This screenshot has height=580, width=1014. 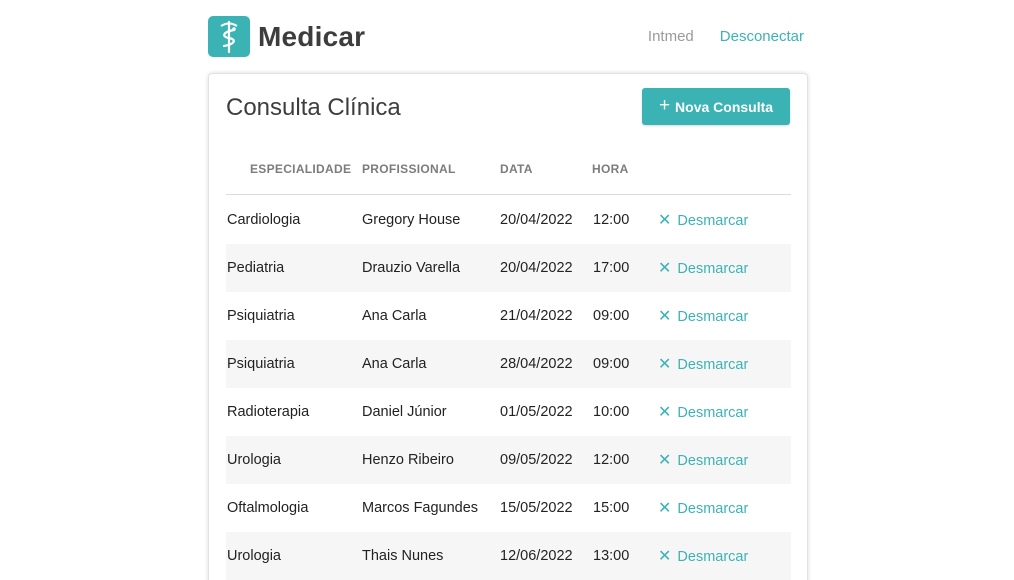 I want to click on column-header-especialidade: ESPECIALIDADE, so click(x=301, y=169).